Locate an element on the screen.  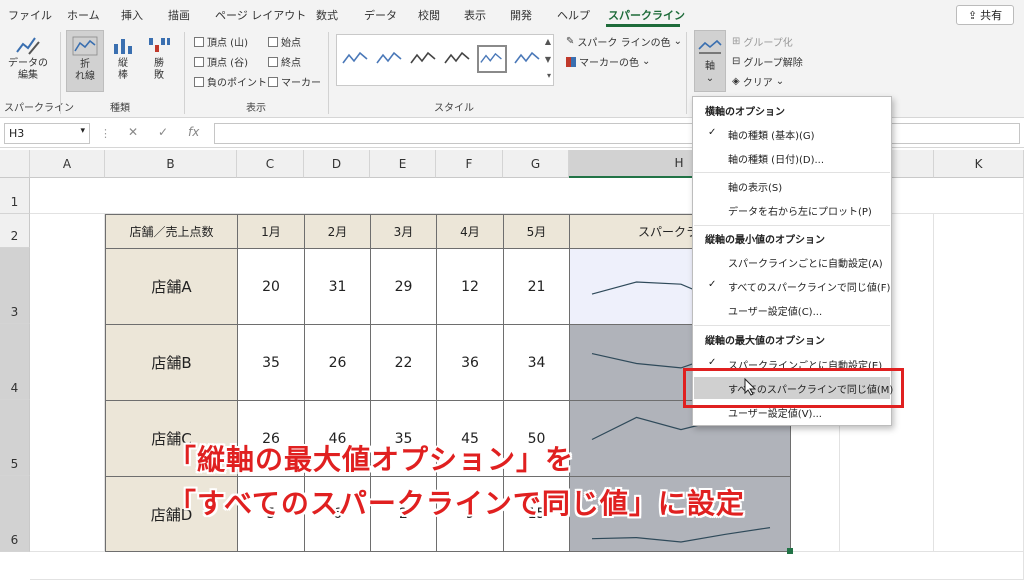
high-point-checkbox: 頂点 (山) is located at coordinates (221, 41).